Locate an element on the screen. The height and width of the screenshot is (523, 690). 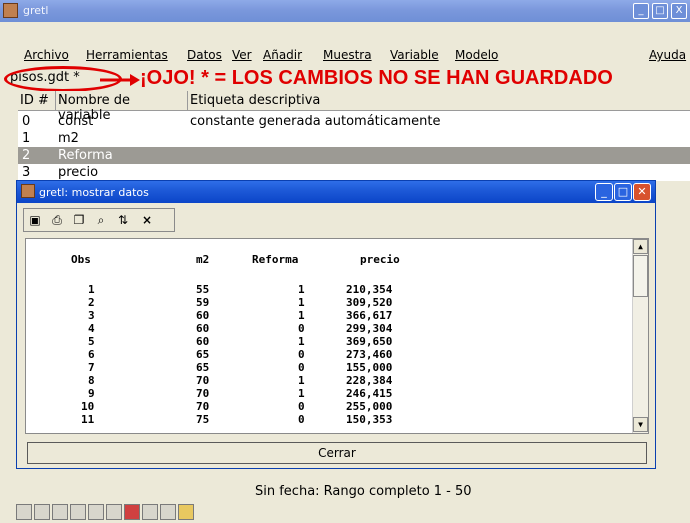
menu-datos: Datos is located at coordinates (204, 55).